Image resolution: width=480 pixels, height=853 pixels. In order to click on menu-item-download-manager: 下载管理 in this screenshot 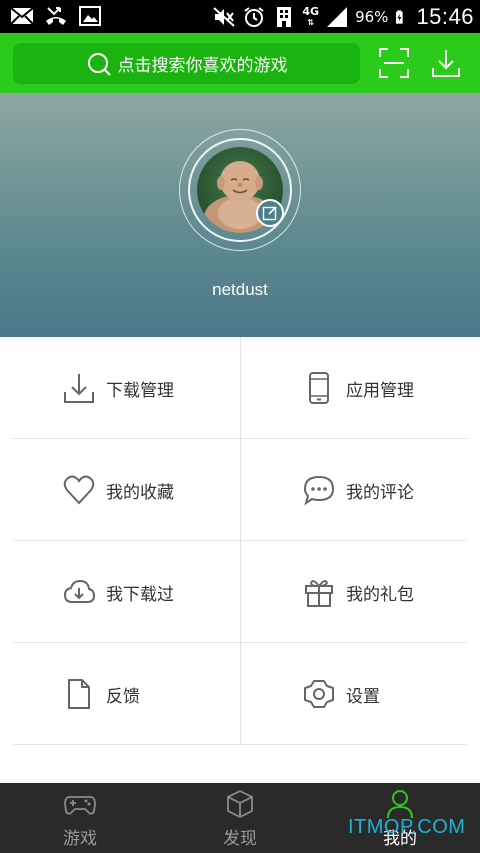, I will do `click(120, 388)`.